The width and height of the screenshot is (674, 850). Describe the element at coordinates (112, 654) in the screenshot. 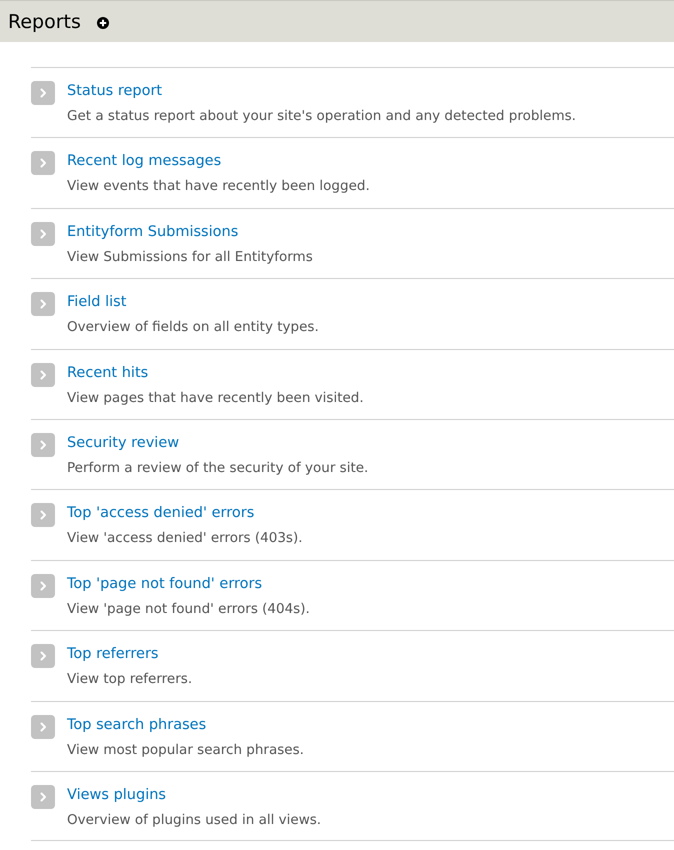

I see `report-link: Top referrers` at that location.